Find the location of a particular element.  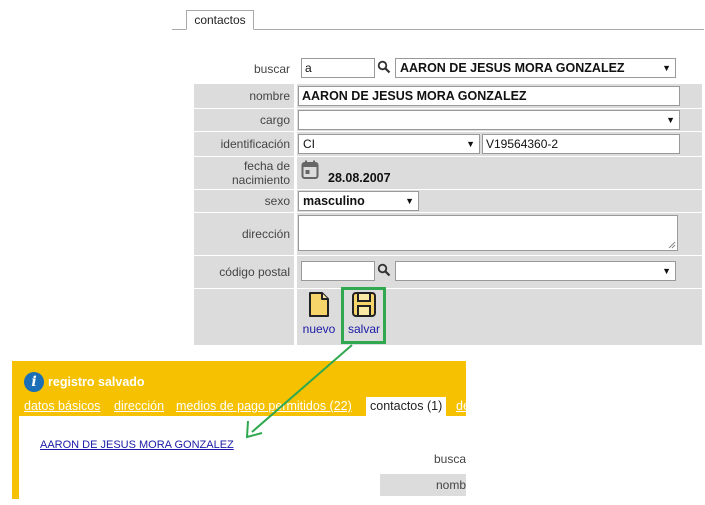

cargo-label: cargo is located at coordinates (244, 120).